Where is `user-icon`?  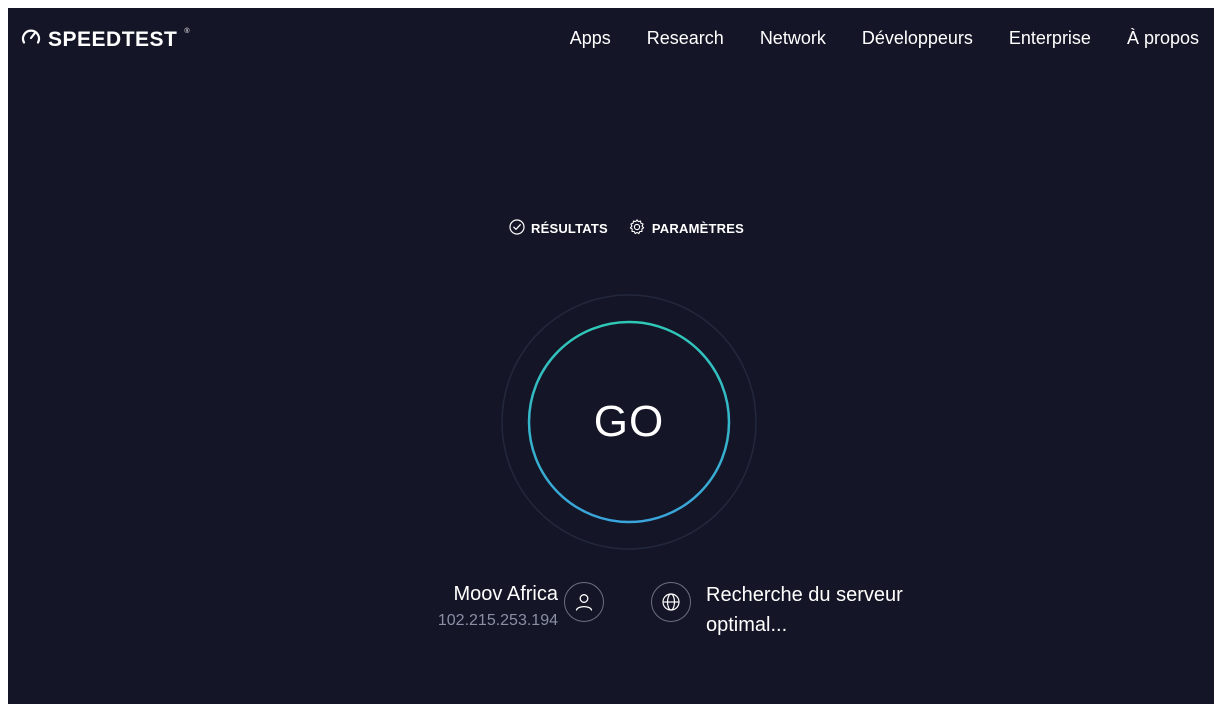
user-icon is located at coordinates (584, 602).